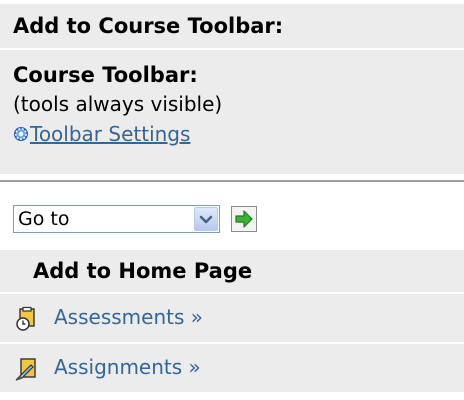  What do you see at coordinates (128, 317) in the screenshot?
I see `assessments-link: Assessments »` at bounding box center [128, 317].